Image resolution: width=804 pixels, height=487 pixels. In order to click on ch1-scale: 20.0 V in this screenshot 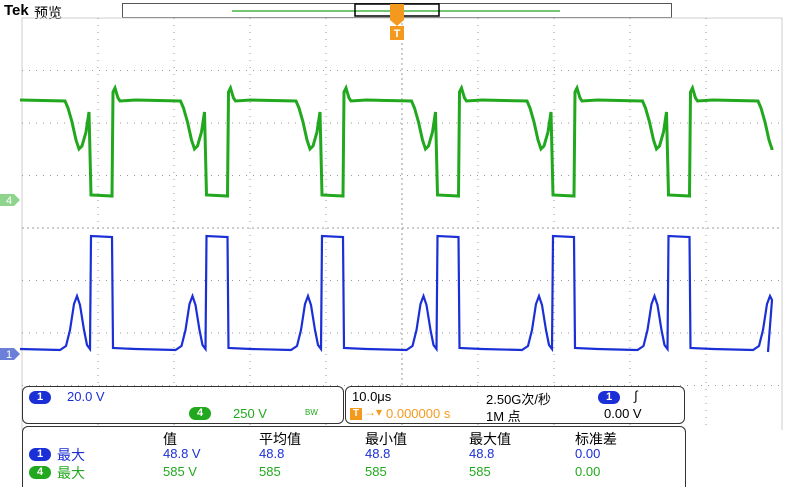, I will do `click(86, 396)`.